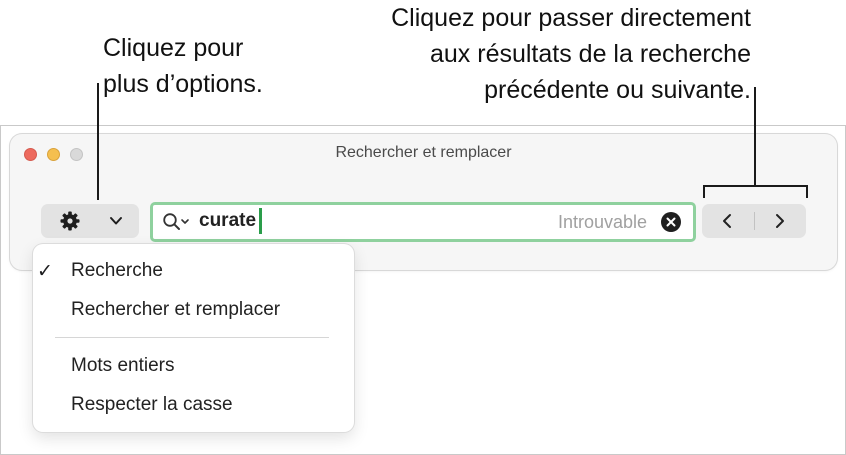  What do you see at coordinates (590, 54) in the screenshot?
I see `callout-navigation-line2: aux résultats de la recherche` at bounding box center [590, 54].